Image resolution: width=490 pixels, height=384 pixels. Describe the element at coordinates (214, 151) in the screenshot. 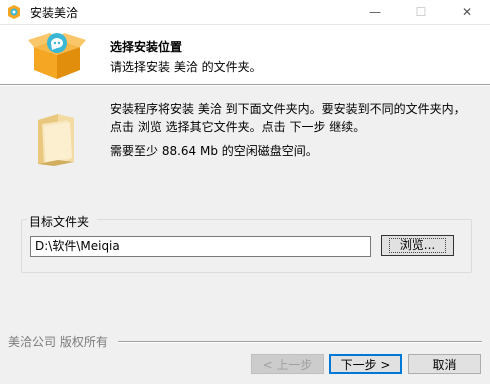

I see `space-required-text: 需要至少 88.64 Mb 的空闲磁盘空间。` at that location.